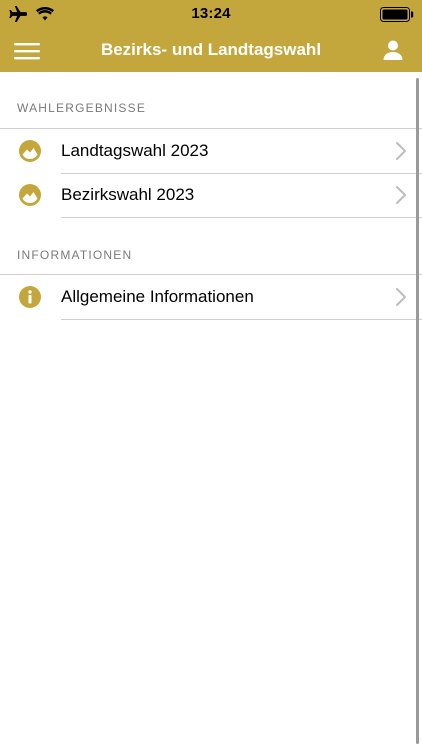 The image size is (422, 750). Describe the element at coordinates (393, 50) in the screenshot. I see `user-icon` at that location.